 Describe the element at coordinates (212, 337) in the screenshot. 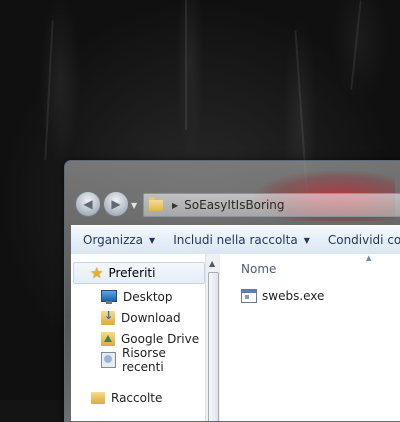

I see `navigation-scrollbar: ▲` at that location.